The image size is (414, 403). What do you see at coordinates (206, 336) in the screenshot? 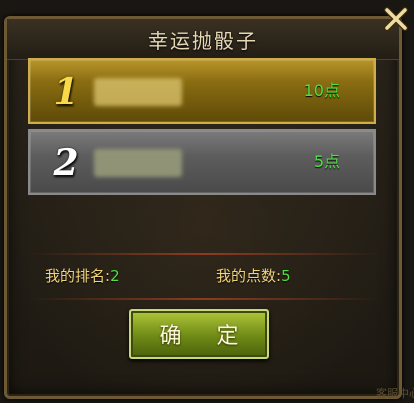
I see `confirm-button-label: 确 定` at bounding box center [206, 336].